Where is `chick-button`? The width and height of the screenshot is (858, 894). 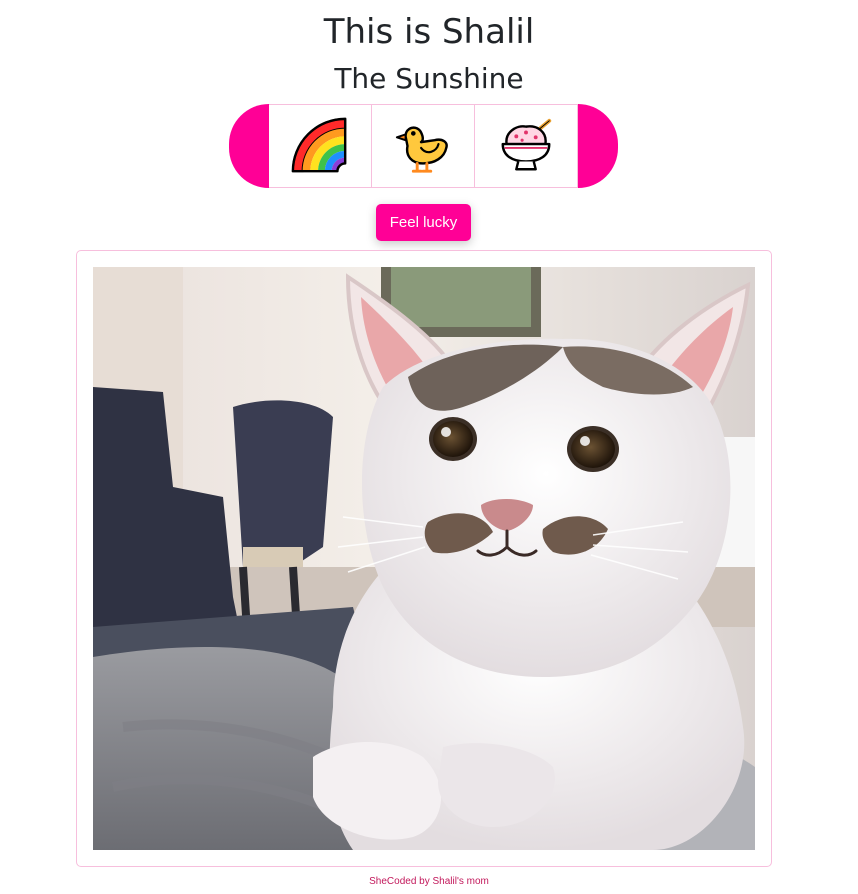 chick-button is located at coordinates (423, 146).